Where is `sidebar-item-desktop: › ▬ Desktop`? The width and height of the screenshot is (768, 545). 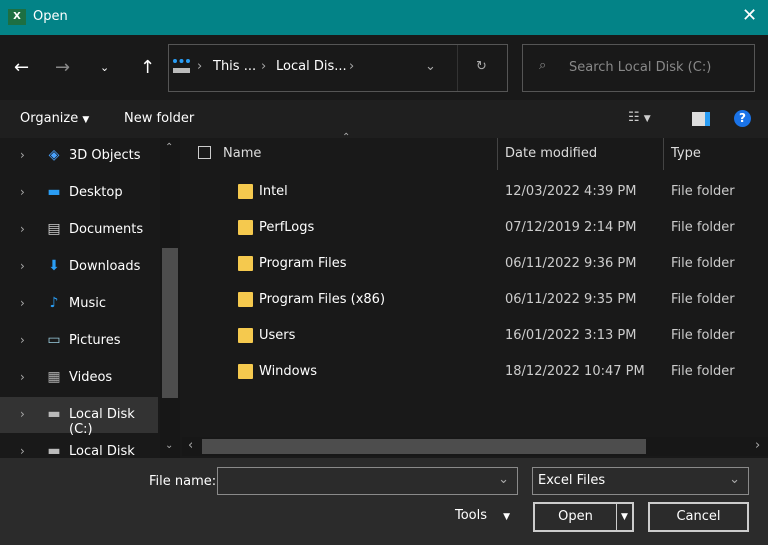
sidebar-item-desktop: › ▬ Desktop is located at coordinates (79, 193).